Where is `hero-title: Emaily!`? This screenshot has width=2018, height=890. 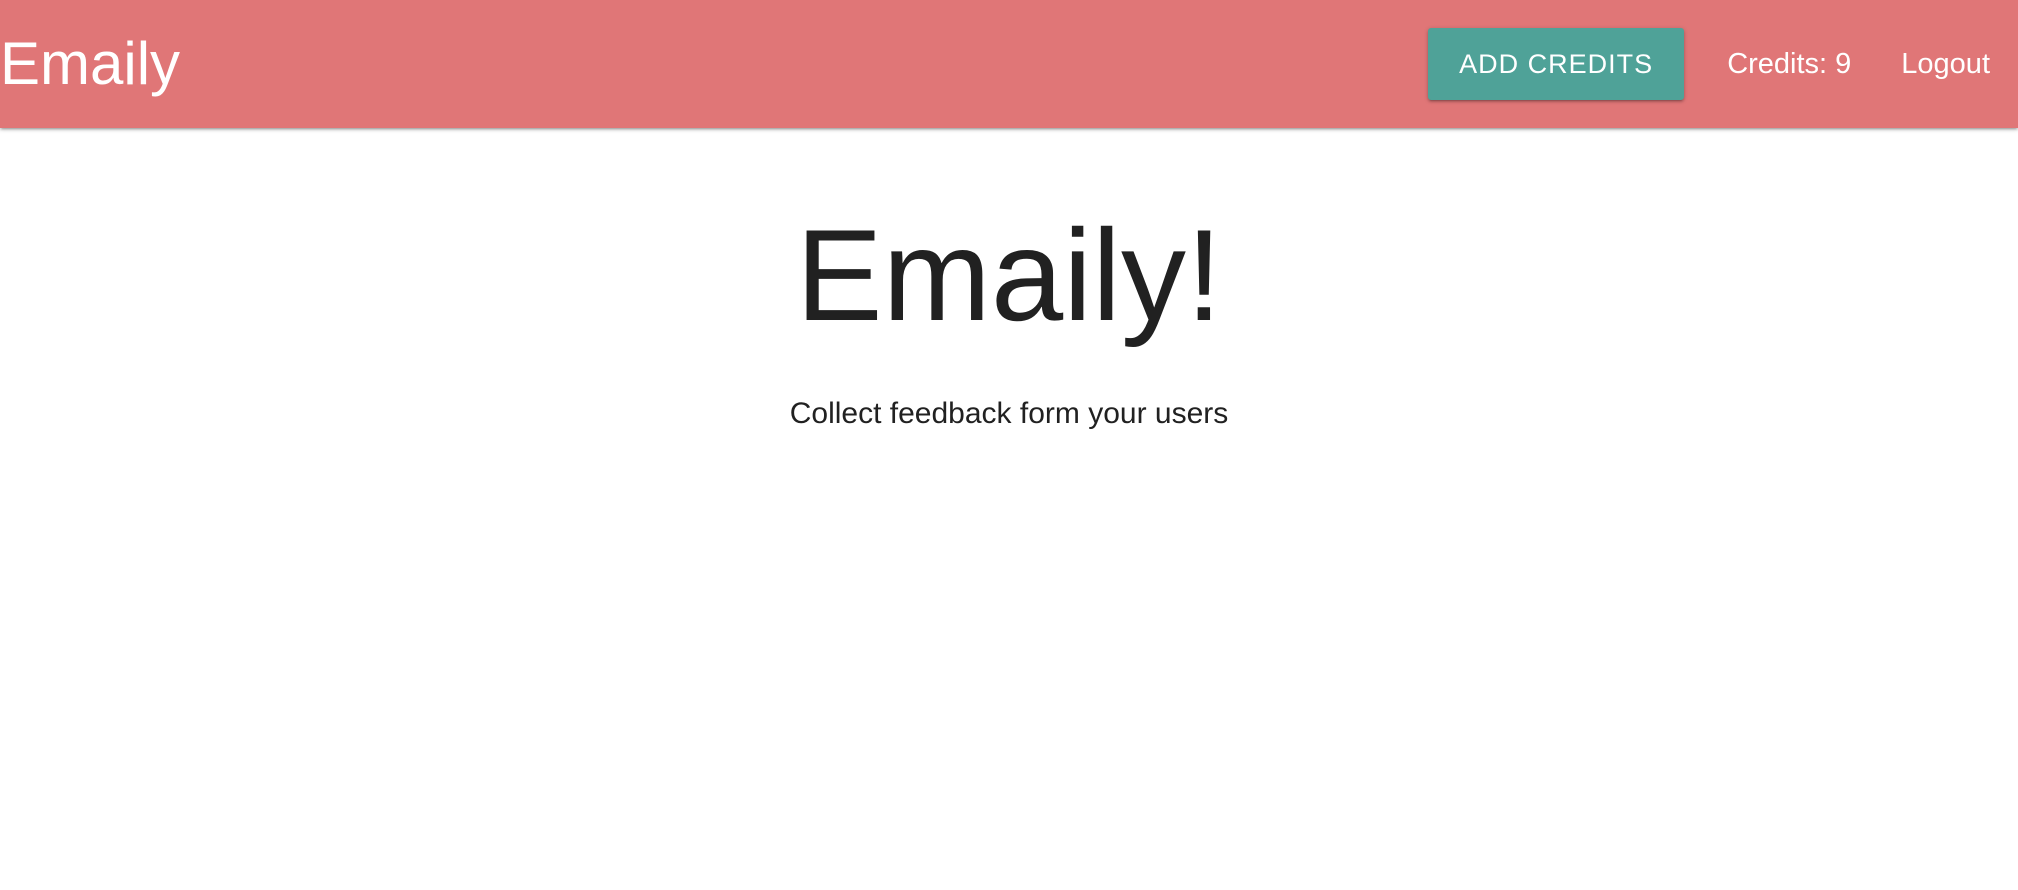 hero-title: Emaily! is located at coordinates (1009, 275).